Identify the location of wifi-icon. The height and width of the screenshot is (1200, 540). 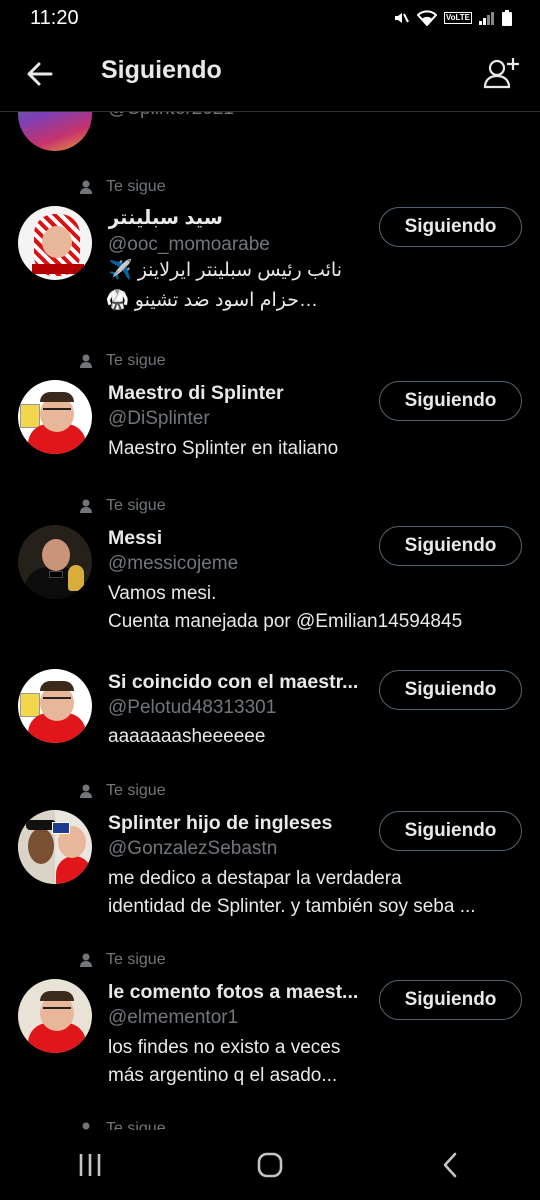
(426, 18).